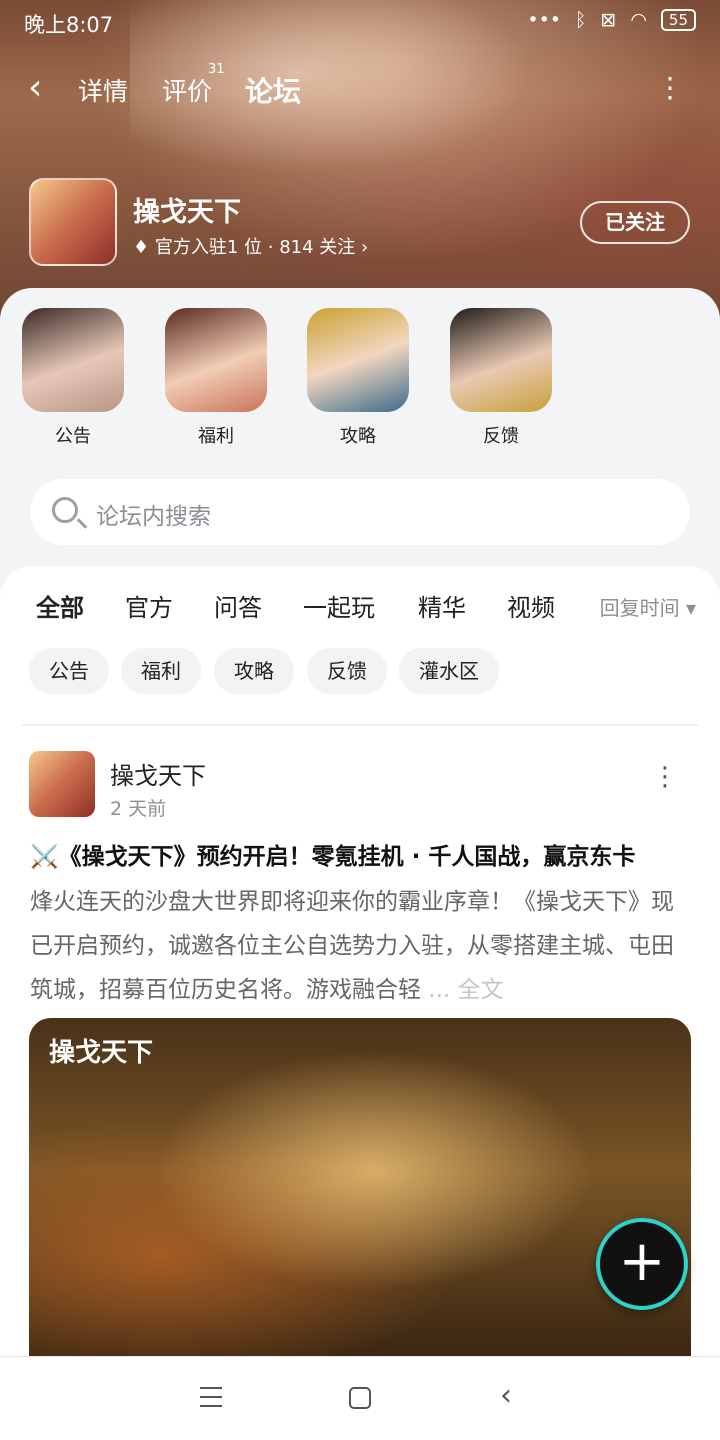  Describe the element at coordinates (103, 90) in the screenshot. I see `tab-details: 详情` at that location.